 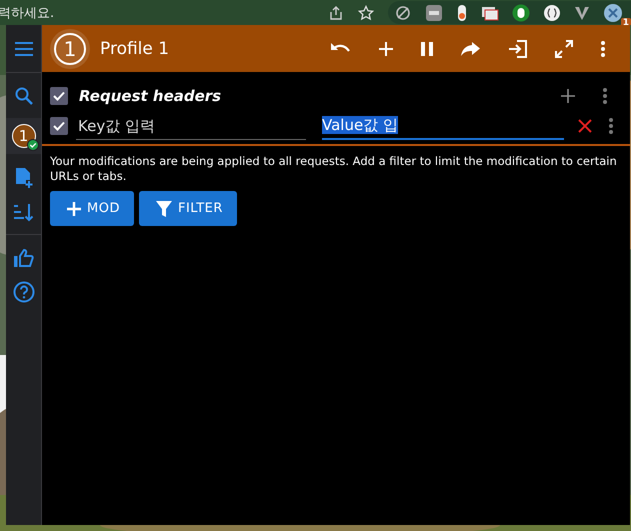 I want to click on profile-name: Profile 1, so click(x=135, y=48).